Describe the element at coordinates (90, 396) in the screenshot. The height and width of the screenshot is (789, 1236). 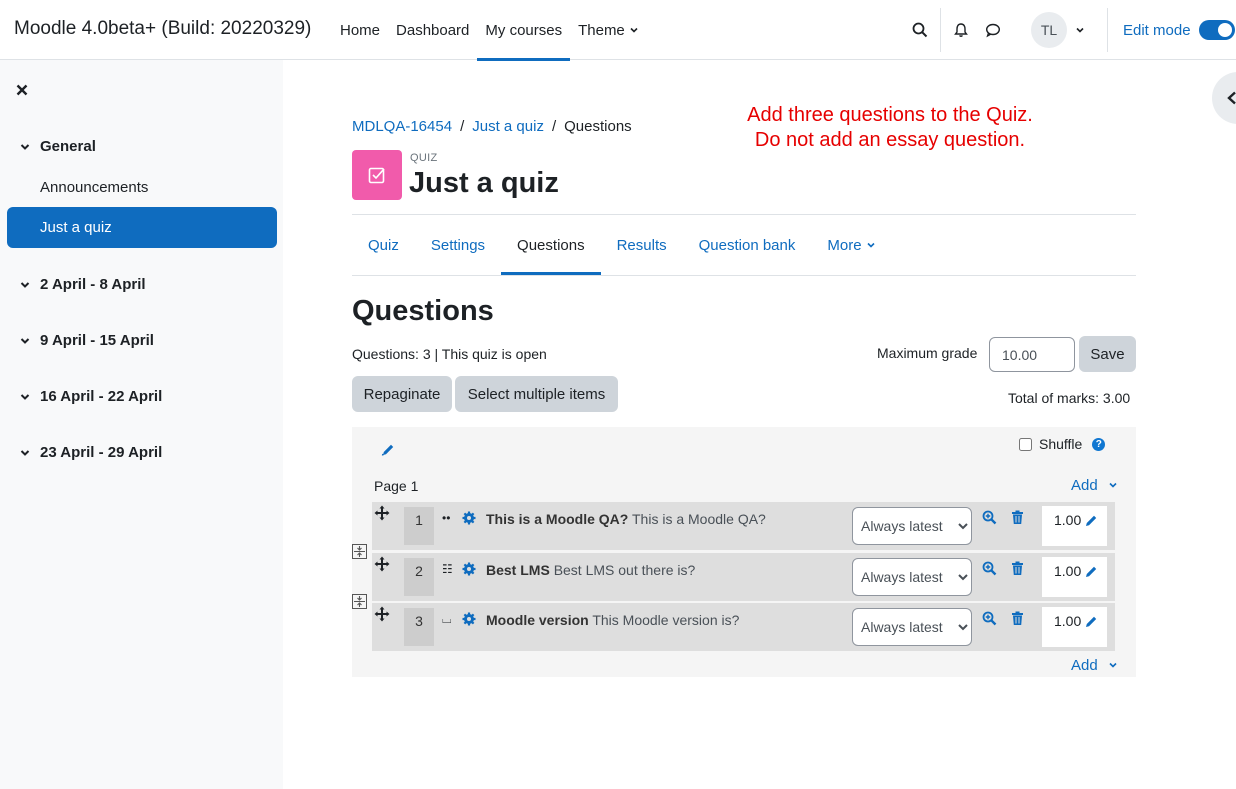
I see `section-16-april: 16 April - 22 April` at that location.